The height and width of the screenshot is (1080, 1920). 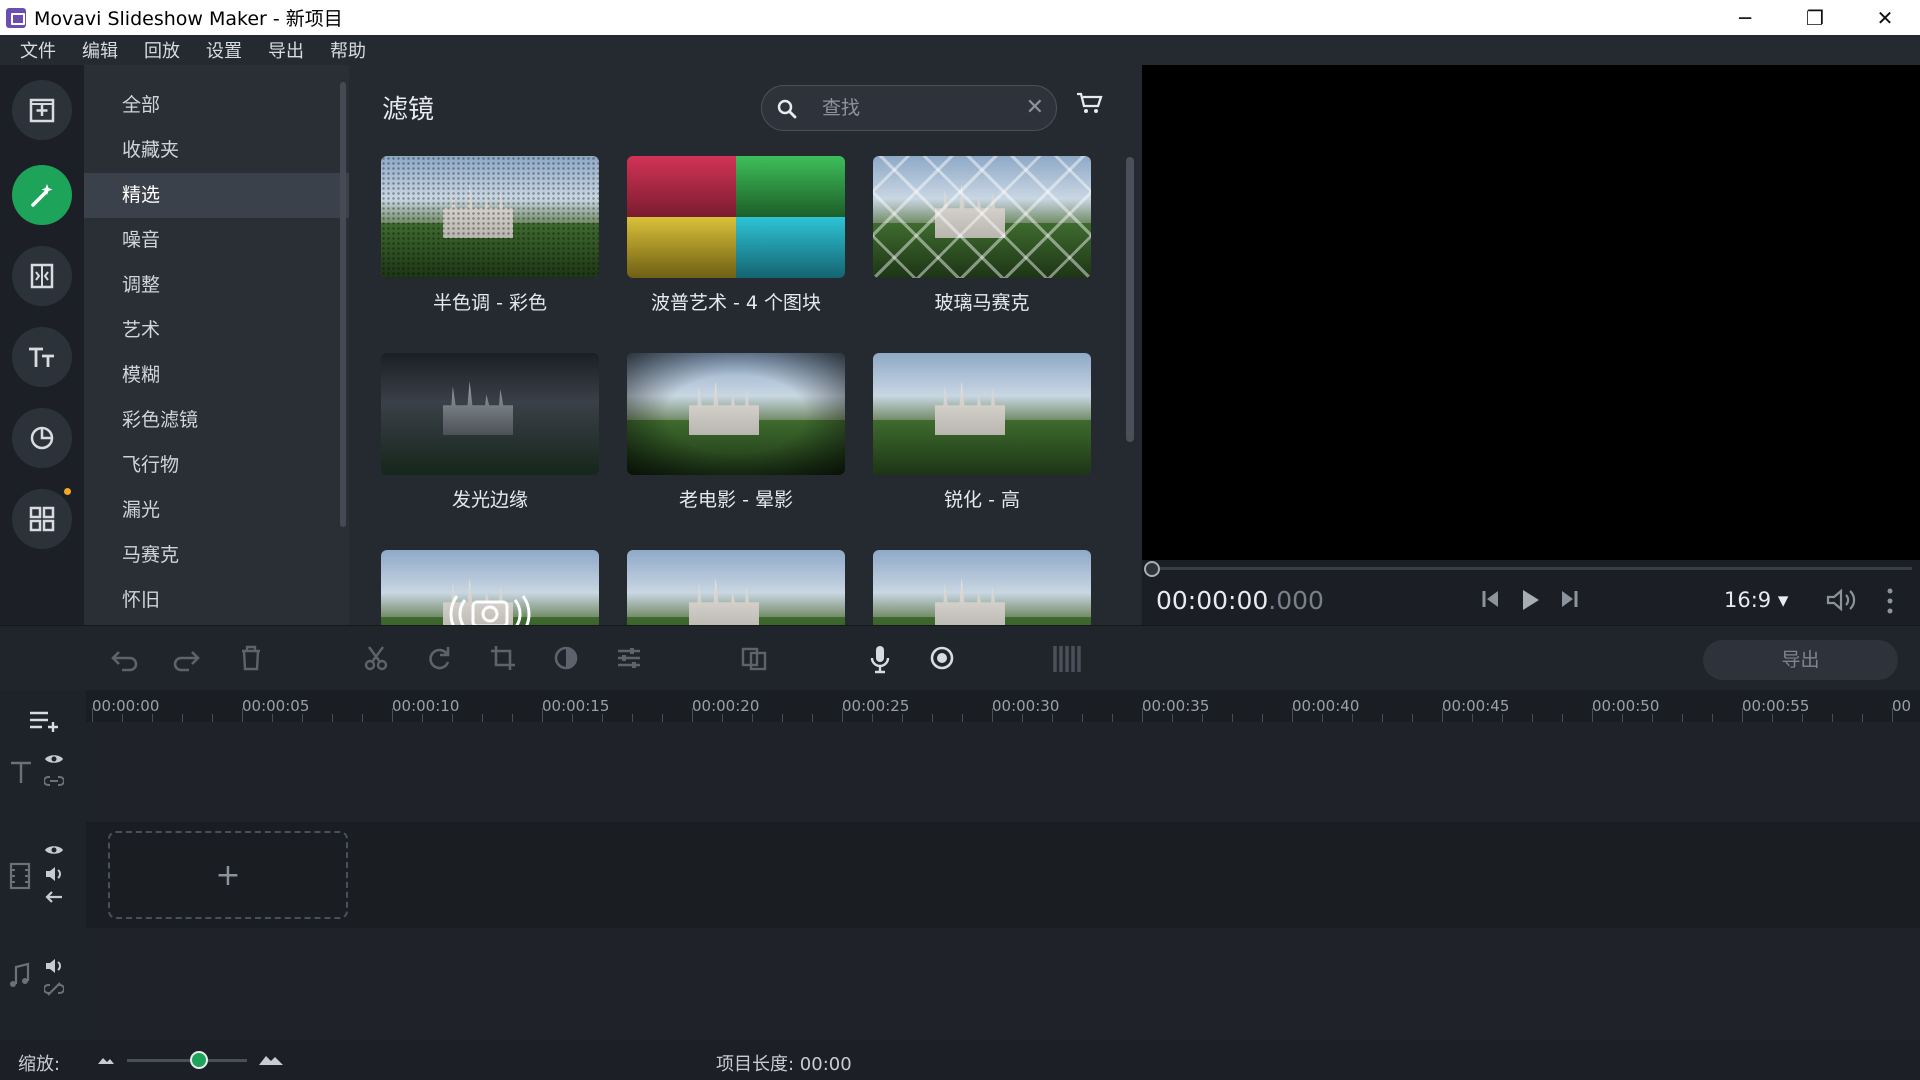 I want to click on player-controls: 00:00:00.000 16:9 ▾, so click(x=1531, y=592).